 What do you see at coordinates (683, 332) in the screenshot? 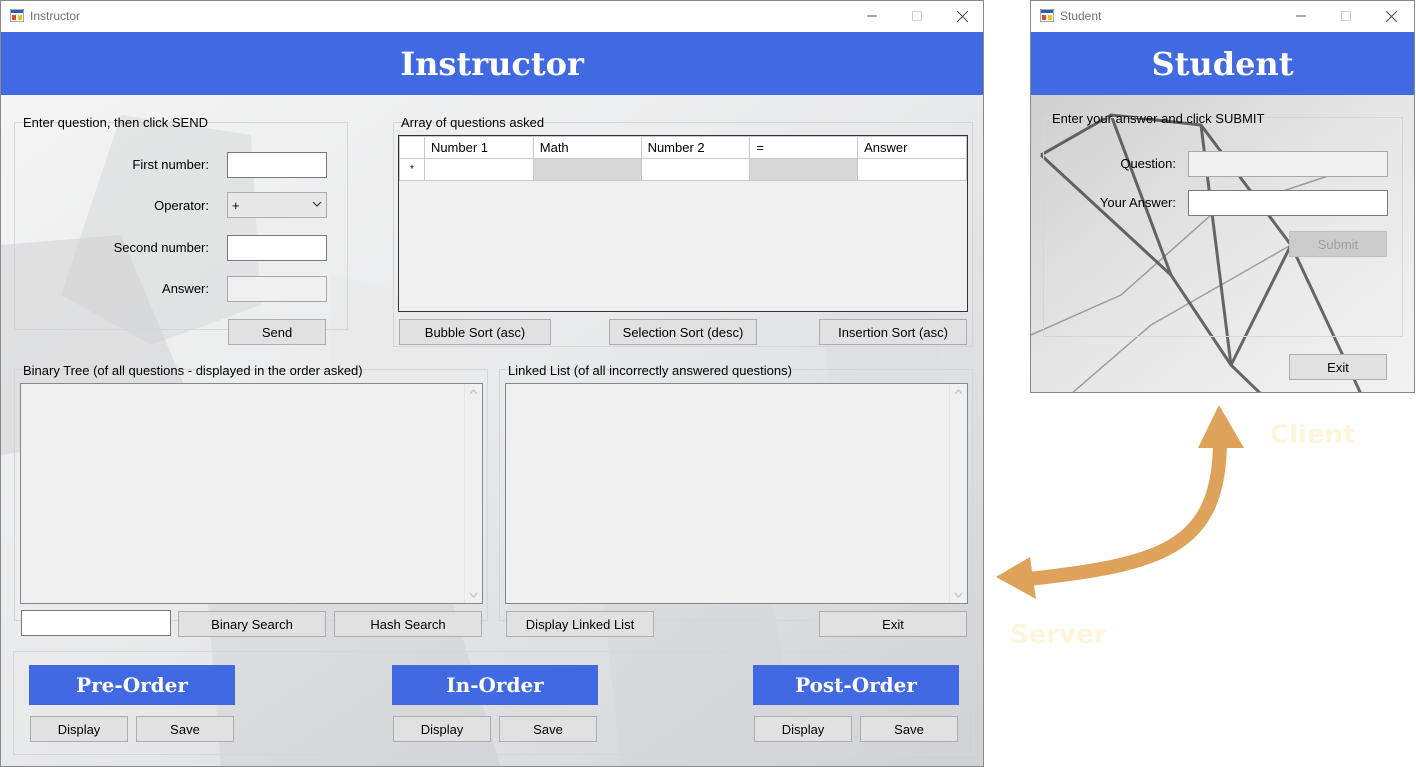
I see `selection-sort-button: Selection Sort (desc)` at bounding box center [683, 332].